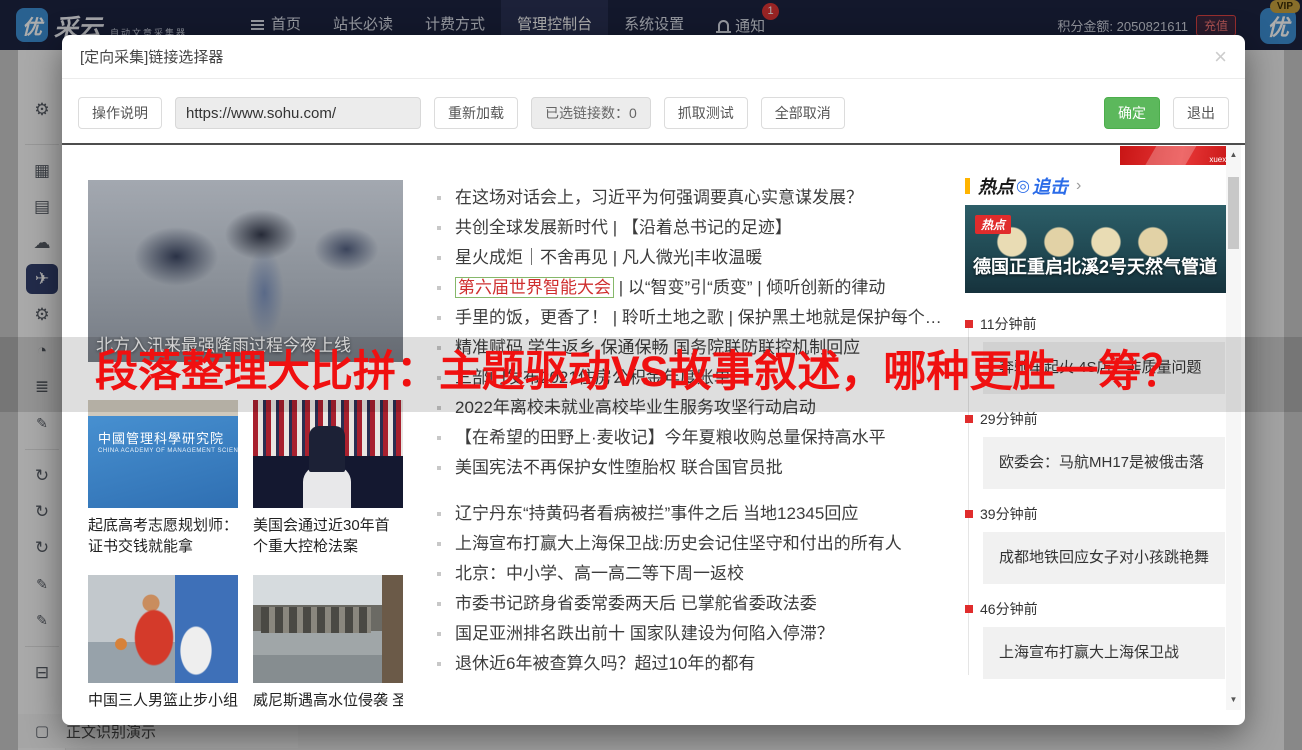  I want to click on timeline-timestamp: 46分钟前, so click(1009, 609).